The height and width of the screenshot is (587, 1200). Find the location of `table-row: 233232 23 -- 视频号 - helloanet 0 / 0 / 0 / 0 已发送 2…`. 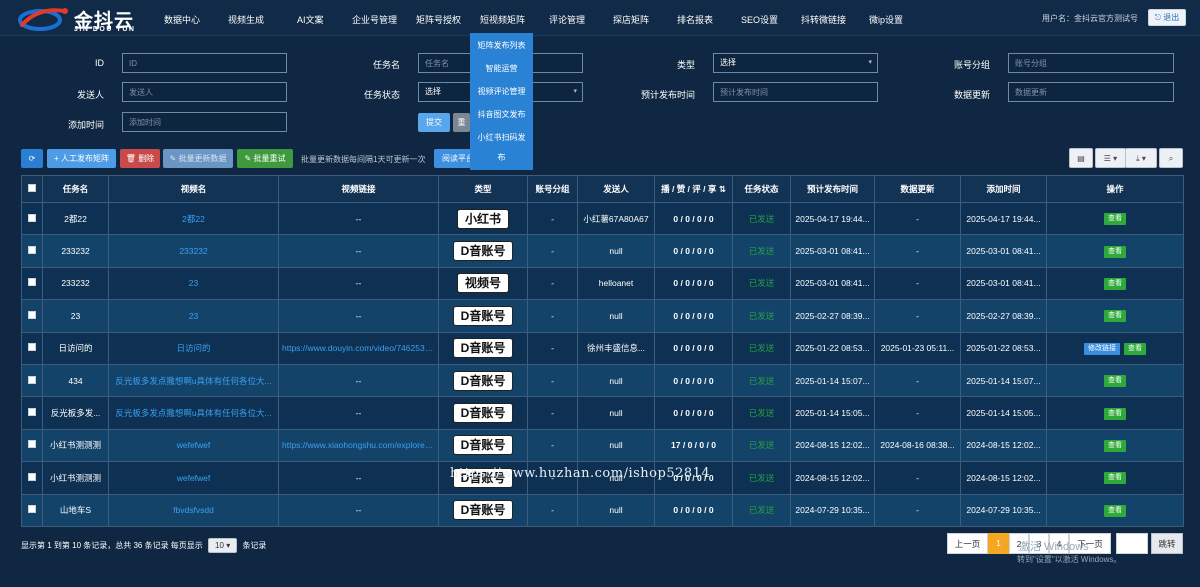

table-row: 233232 23 -- 视频号 - helloanet 0 / 0 / 0 / 0 已发送 2… is located at coordinates (602, 283).